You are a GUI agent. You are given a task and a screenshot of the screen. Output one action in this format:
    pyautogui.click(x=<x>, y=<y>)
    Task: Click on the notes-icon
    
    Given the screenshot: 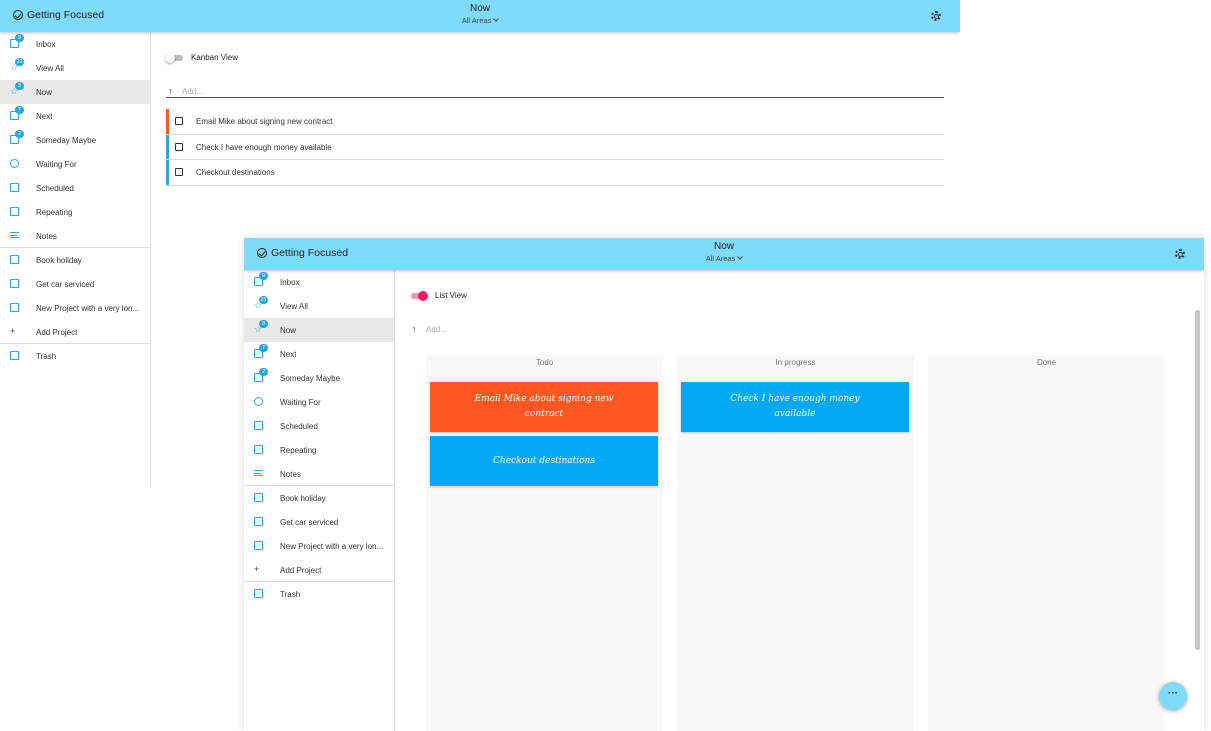 What is the action you would take?
    pyautogui.click(x=258, y=473)
    